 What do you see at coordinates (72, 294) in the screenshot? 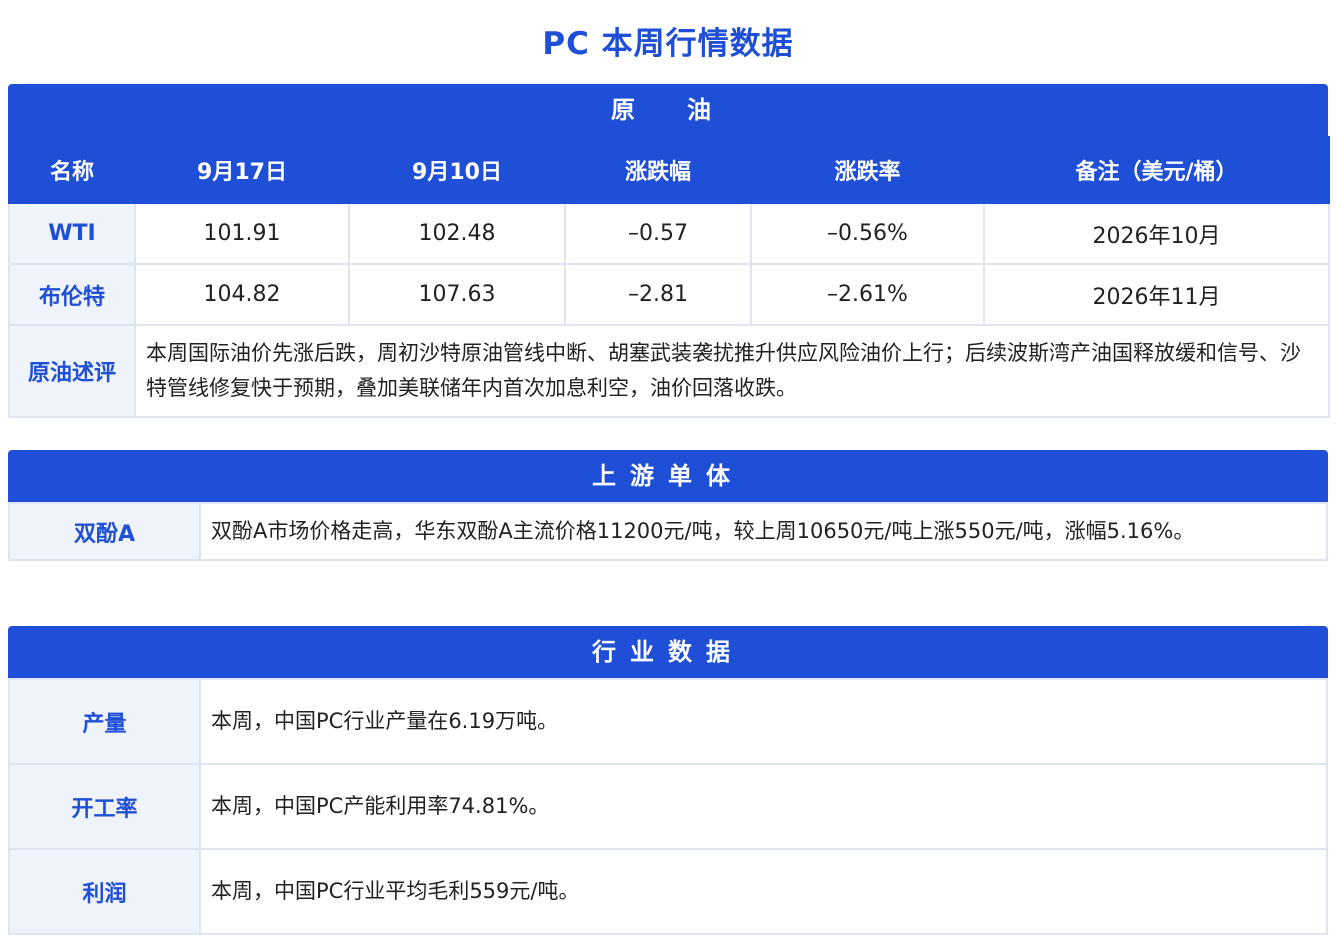
I see `row-label: 布伦特` at bounding box center [72, 294].